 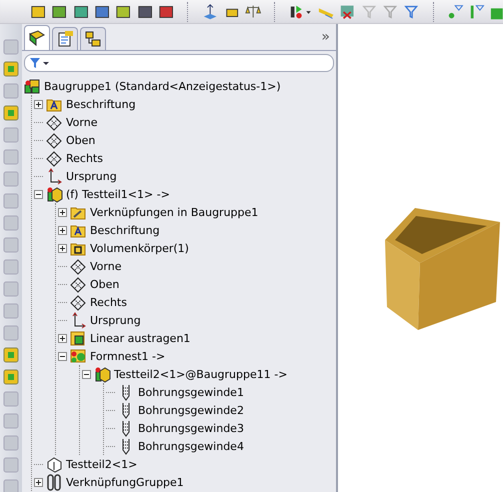 I want to click on tree-item: Testteil2<1>@Baugruppe11 ->, so click(x=201, y=374).